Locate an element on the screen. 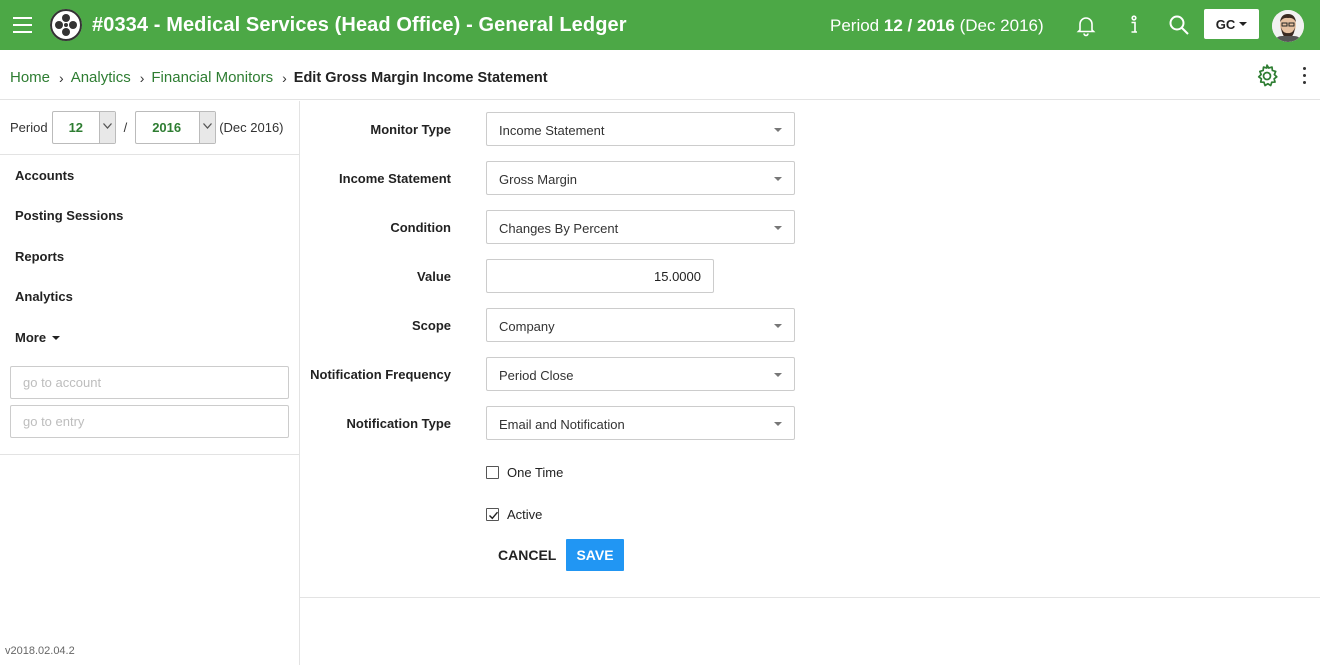 The height and width of the screenshot is (665, 1320). value-label: Value is located at coordinates (434, 276).